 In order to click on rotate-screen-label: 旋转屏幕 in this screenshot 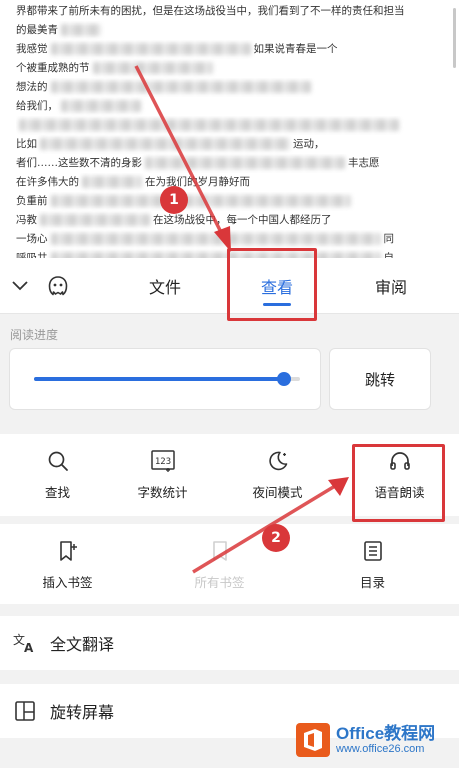, I will do `click(82, 712)`.